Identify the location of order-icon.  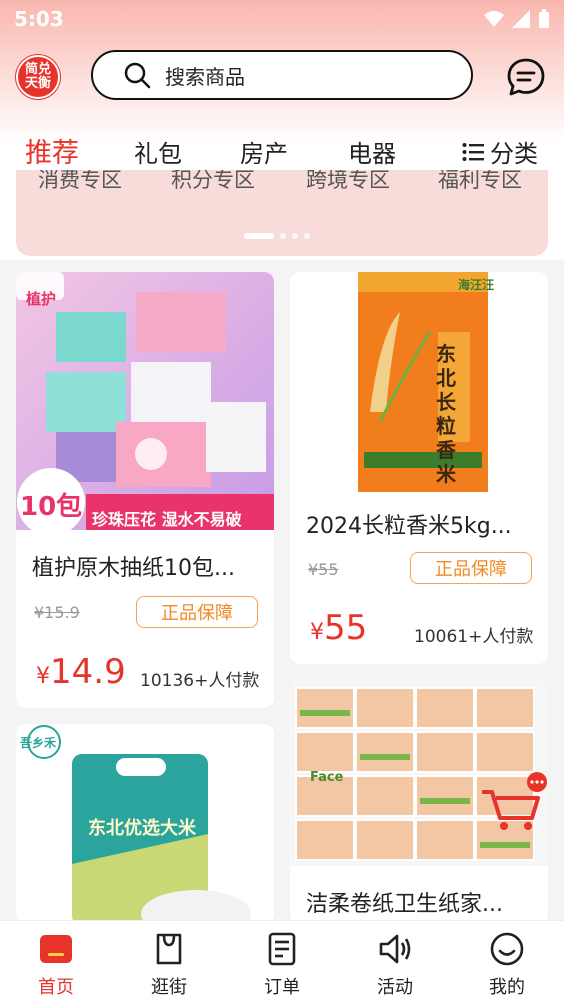
(282, 949).